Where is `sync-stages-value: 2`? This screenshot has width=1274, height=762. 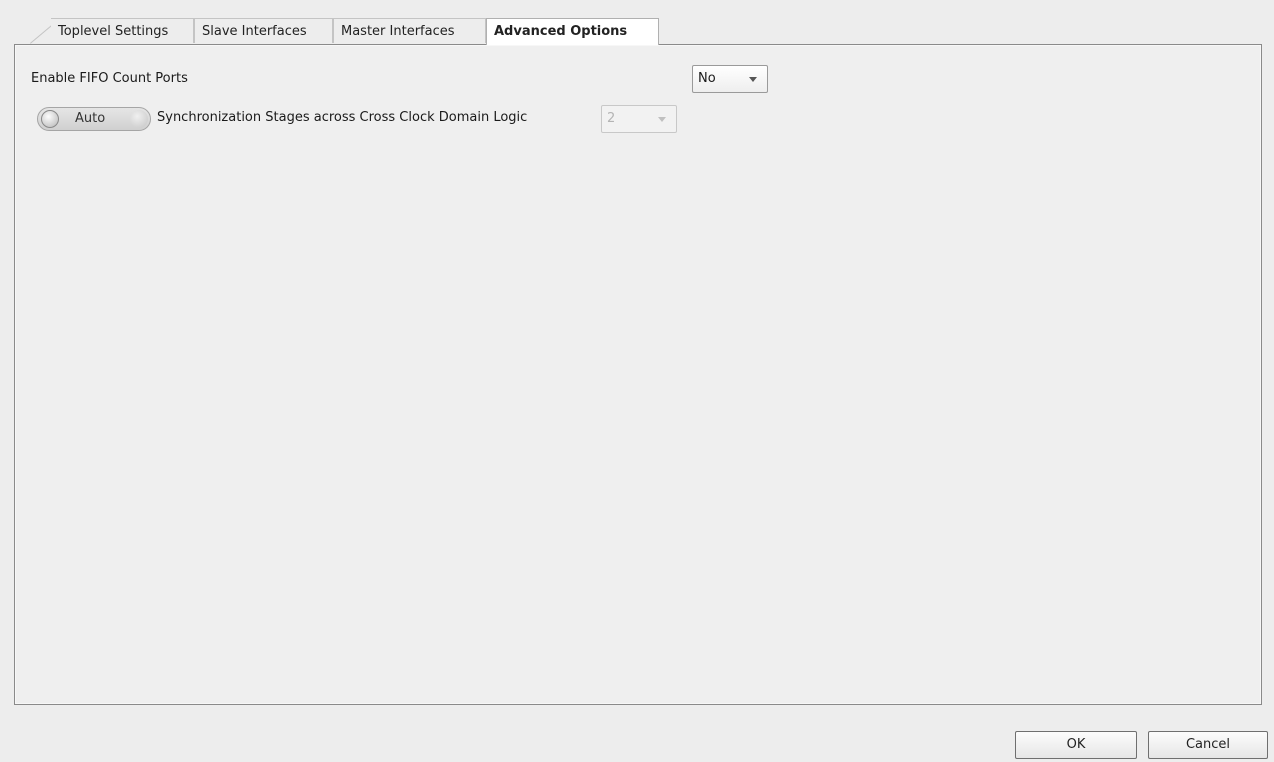 sync-stages-value: 2 is located at coordinates (611, 118).